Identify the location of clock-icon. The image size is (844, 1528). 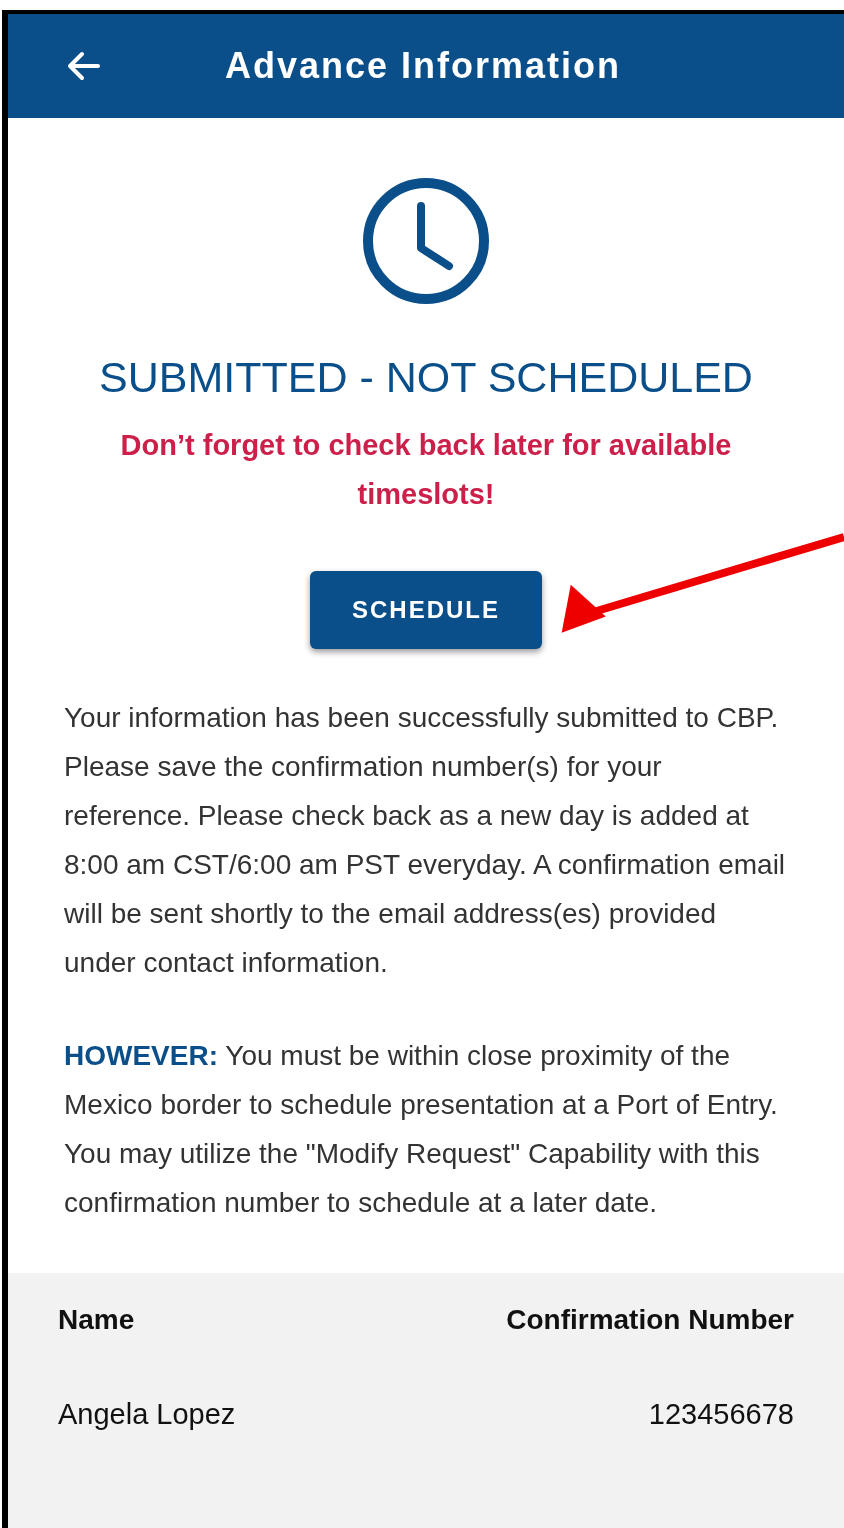
(426, 241).